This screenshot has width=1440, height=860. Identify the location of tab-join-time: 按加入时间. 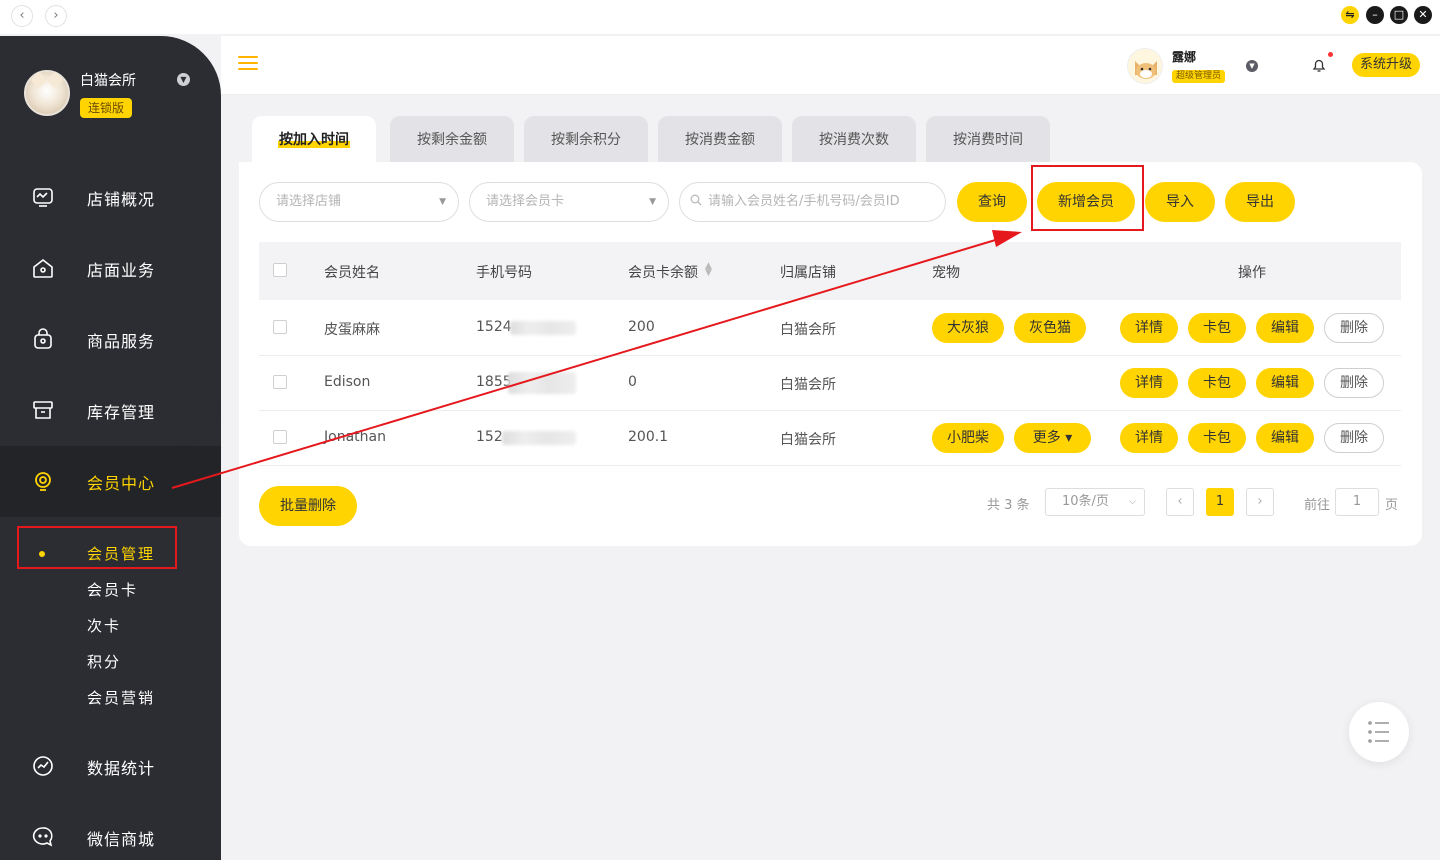
(314, 139).